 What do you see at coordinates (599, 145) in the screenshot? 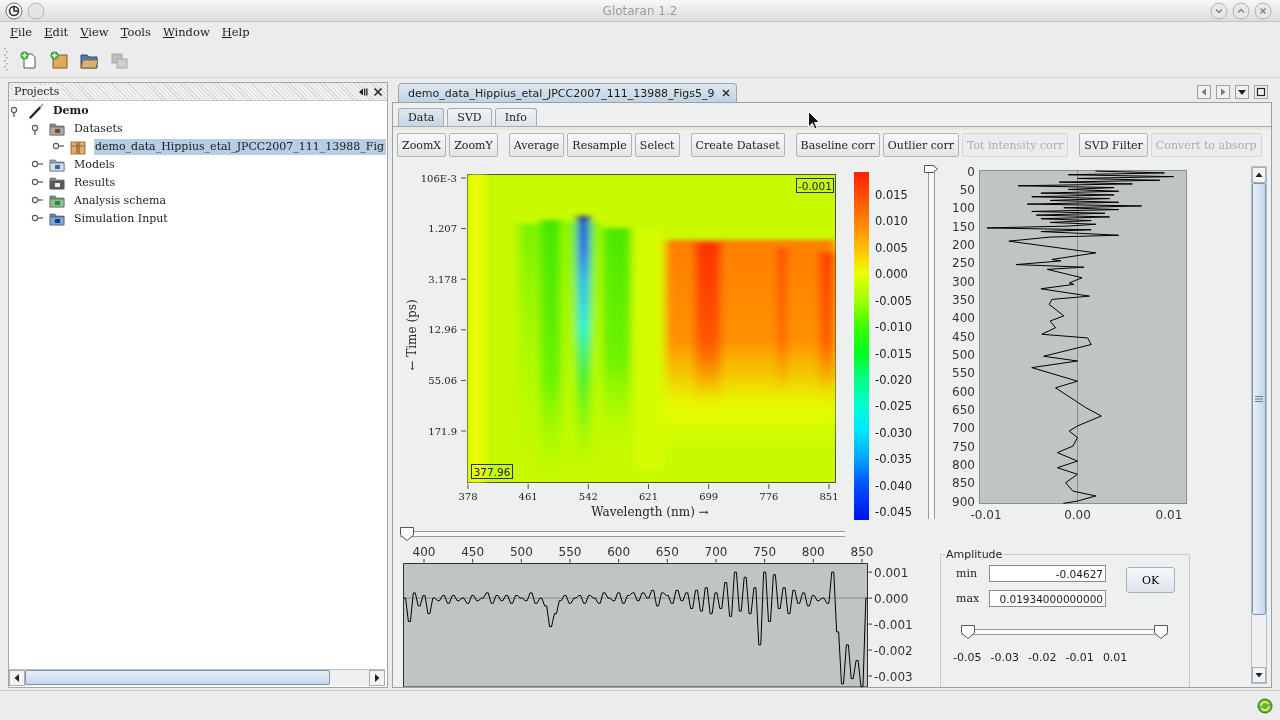
I see `toolbar-button: Resample` at bounding box center [599, 145].